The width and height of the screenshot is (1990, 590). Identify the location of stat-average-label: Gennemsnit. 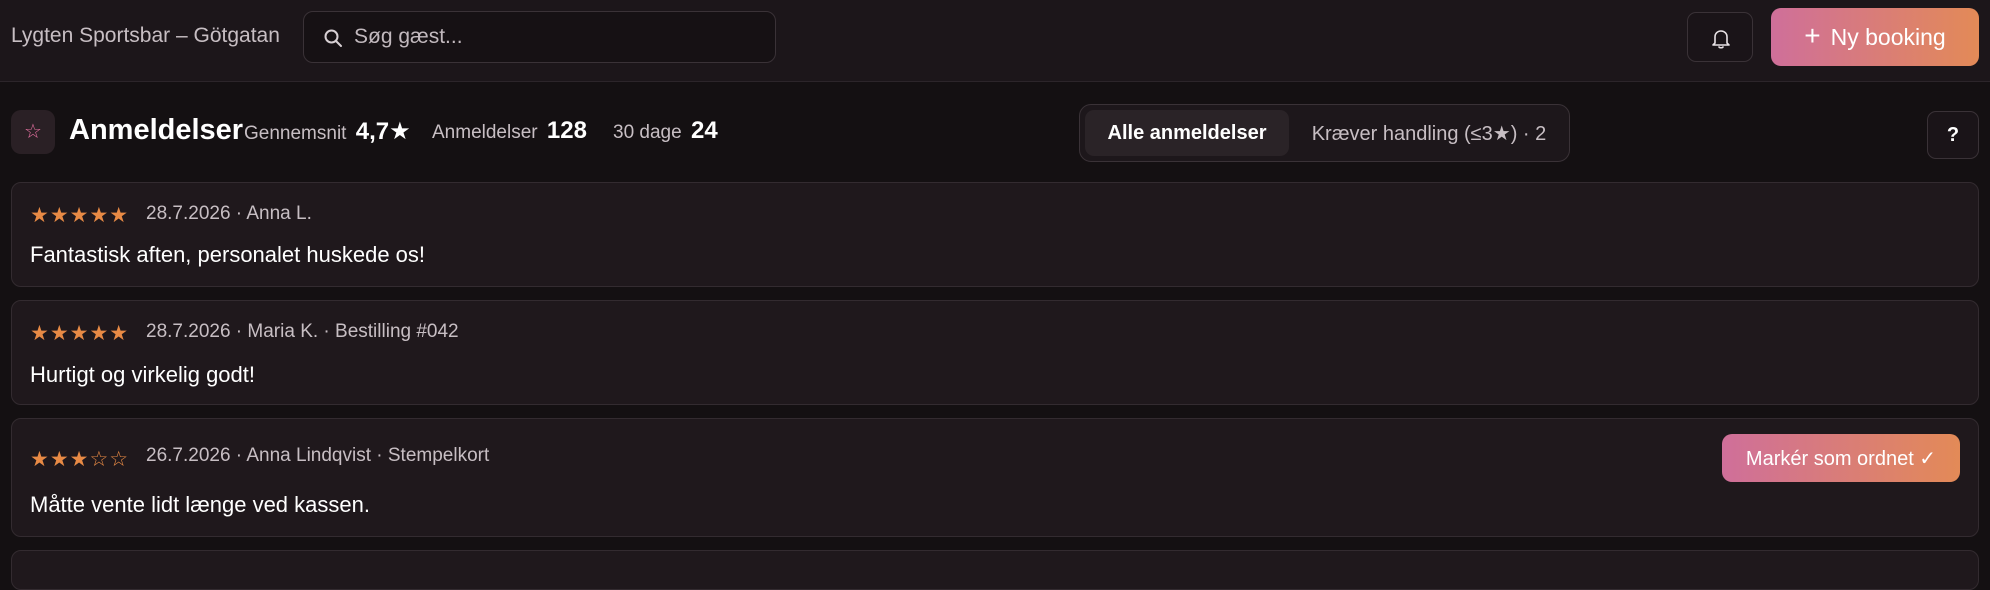
(295, 133).